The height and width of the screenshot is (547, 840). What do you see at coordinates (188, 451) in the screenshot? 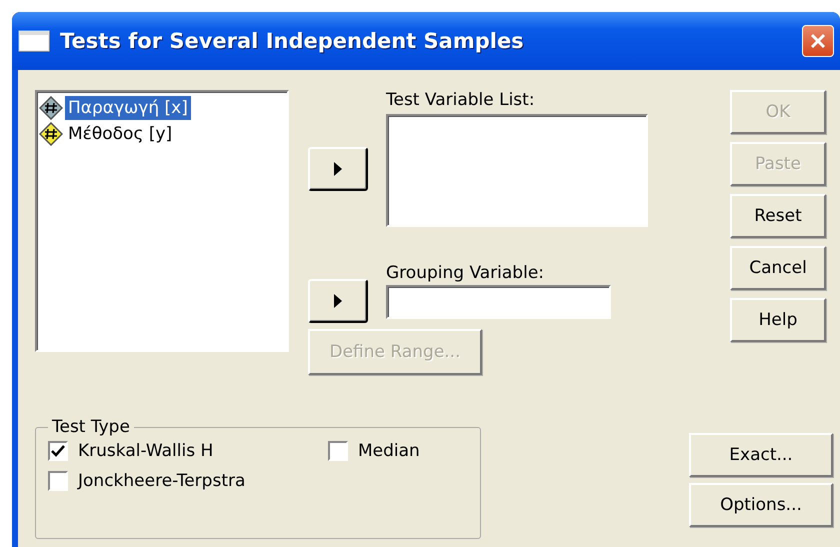
I see `checkbox-option: Kruskal-Wallis H` at bounding box center [188, 451].